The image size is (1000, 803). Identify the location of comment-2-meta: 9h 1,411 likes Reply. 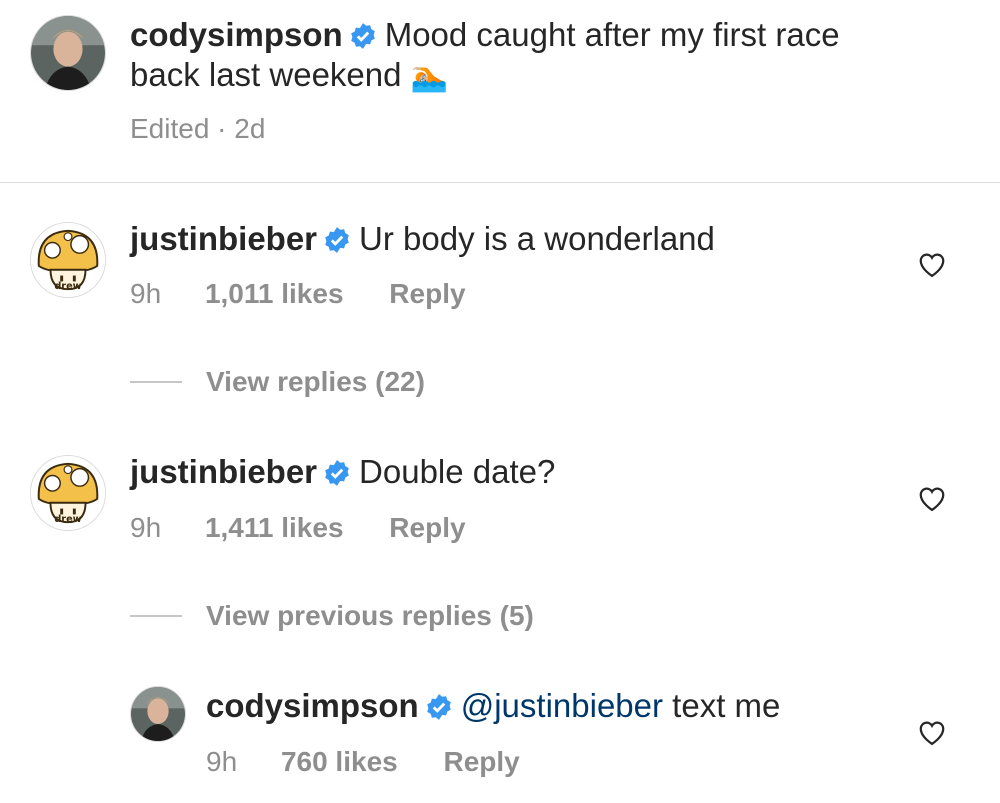
(298, 528).